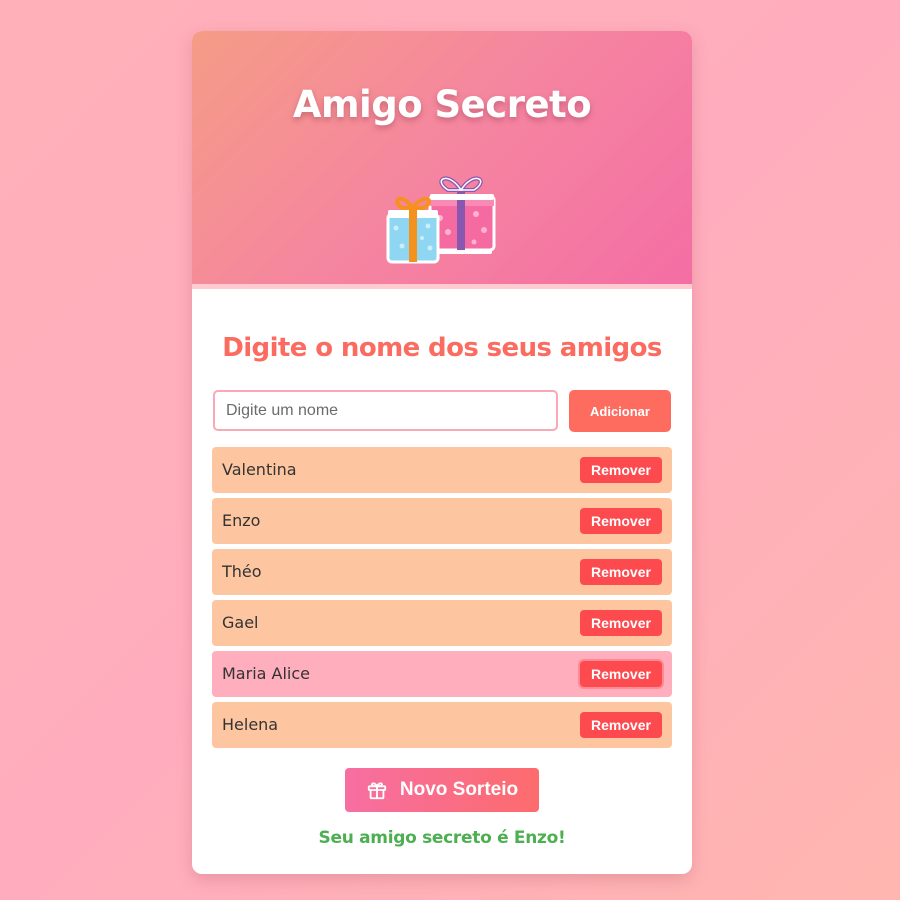 This screenshot has width=900, height=900. What do you see at coordinates (240, 622) in the screenshot?
I see `friend-name: Gael` at bounding box center [240, 622].